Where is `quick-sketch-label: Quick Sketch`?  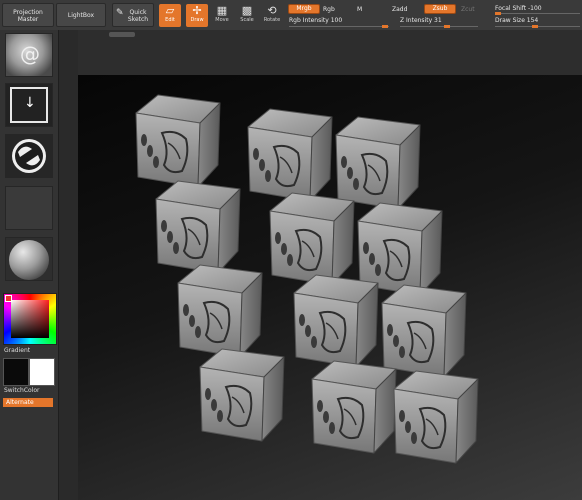 quick-sketch-label: Quick Sketch is located at coordinates (138, 16).